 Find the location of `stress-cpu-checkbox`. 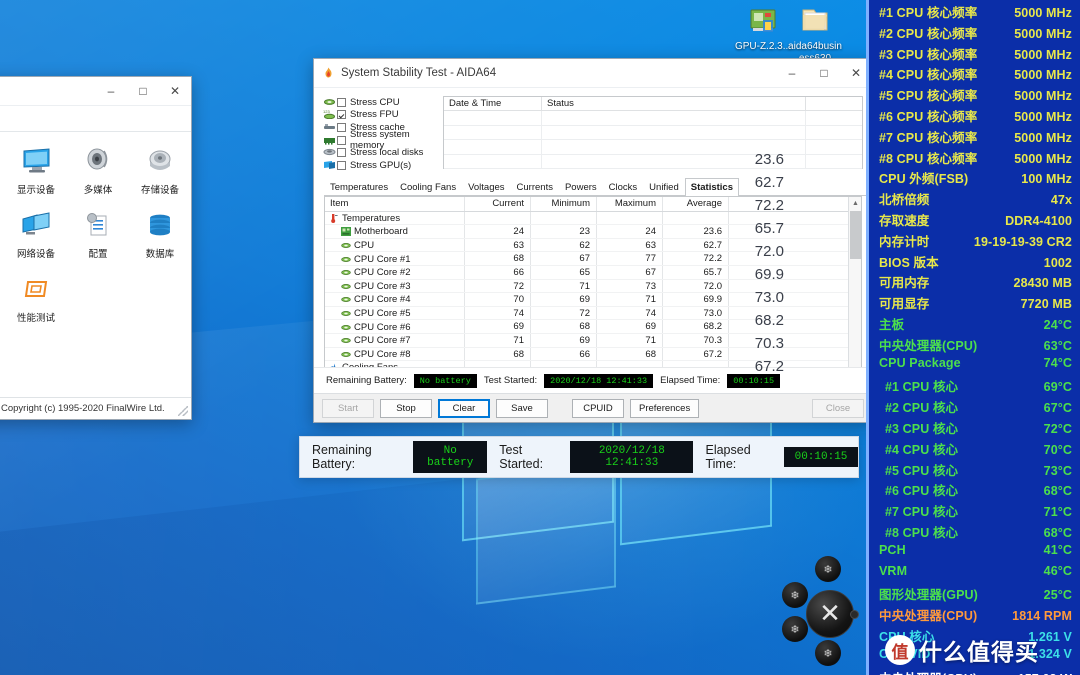

stress-cpu-checkbox is located at coordinates (341, 102).